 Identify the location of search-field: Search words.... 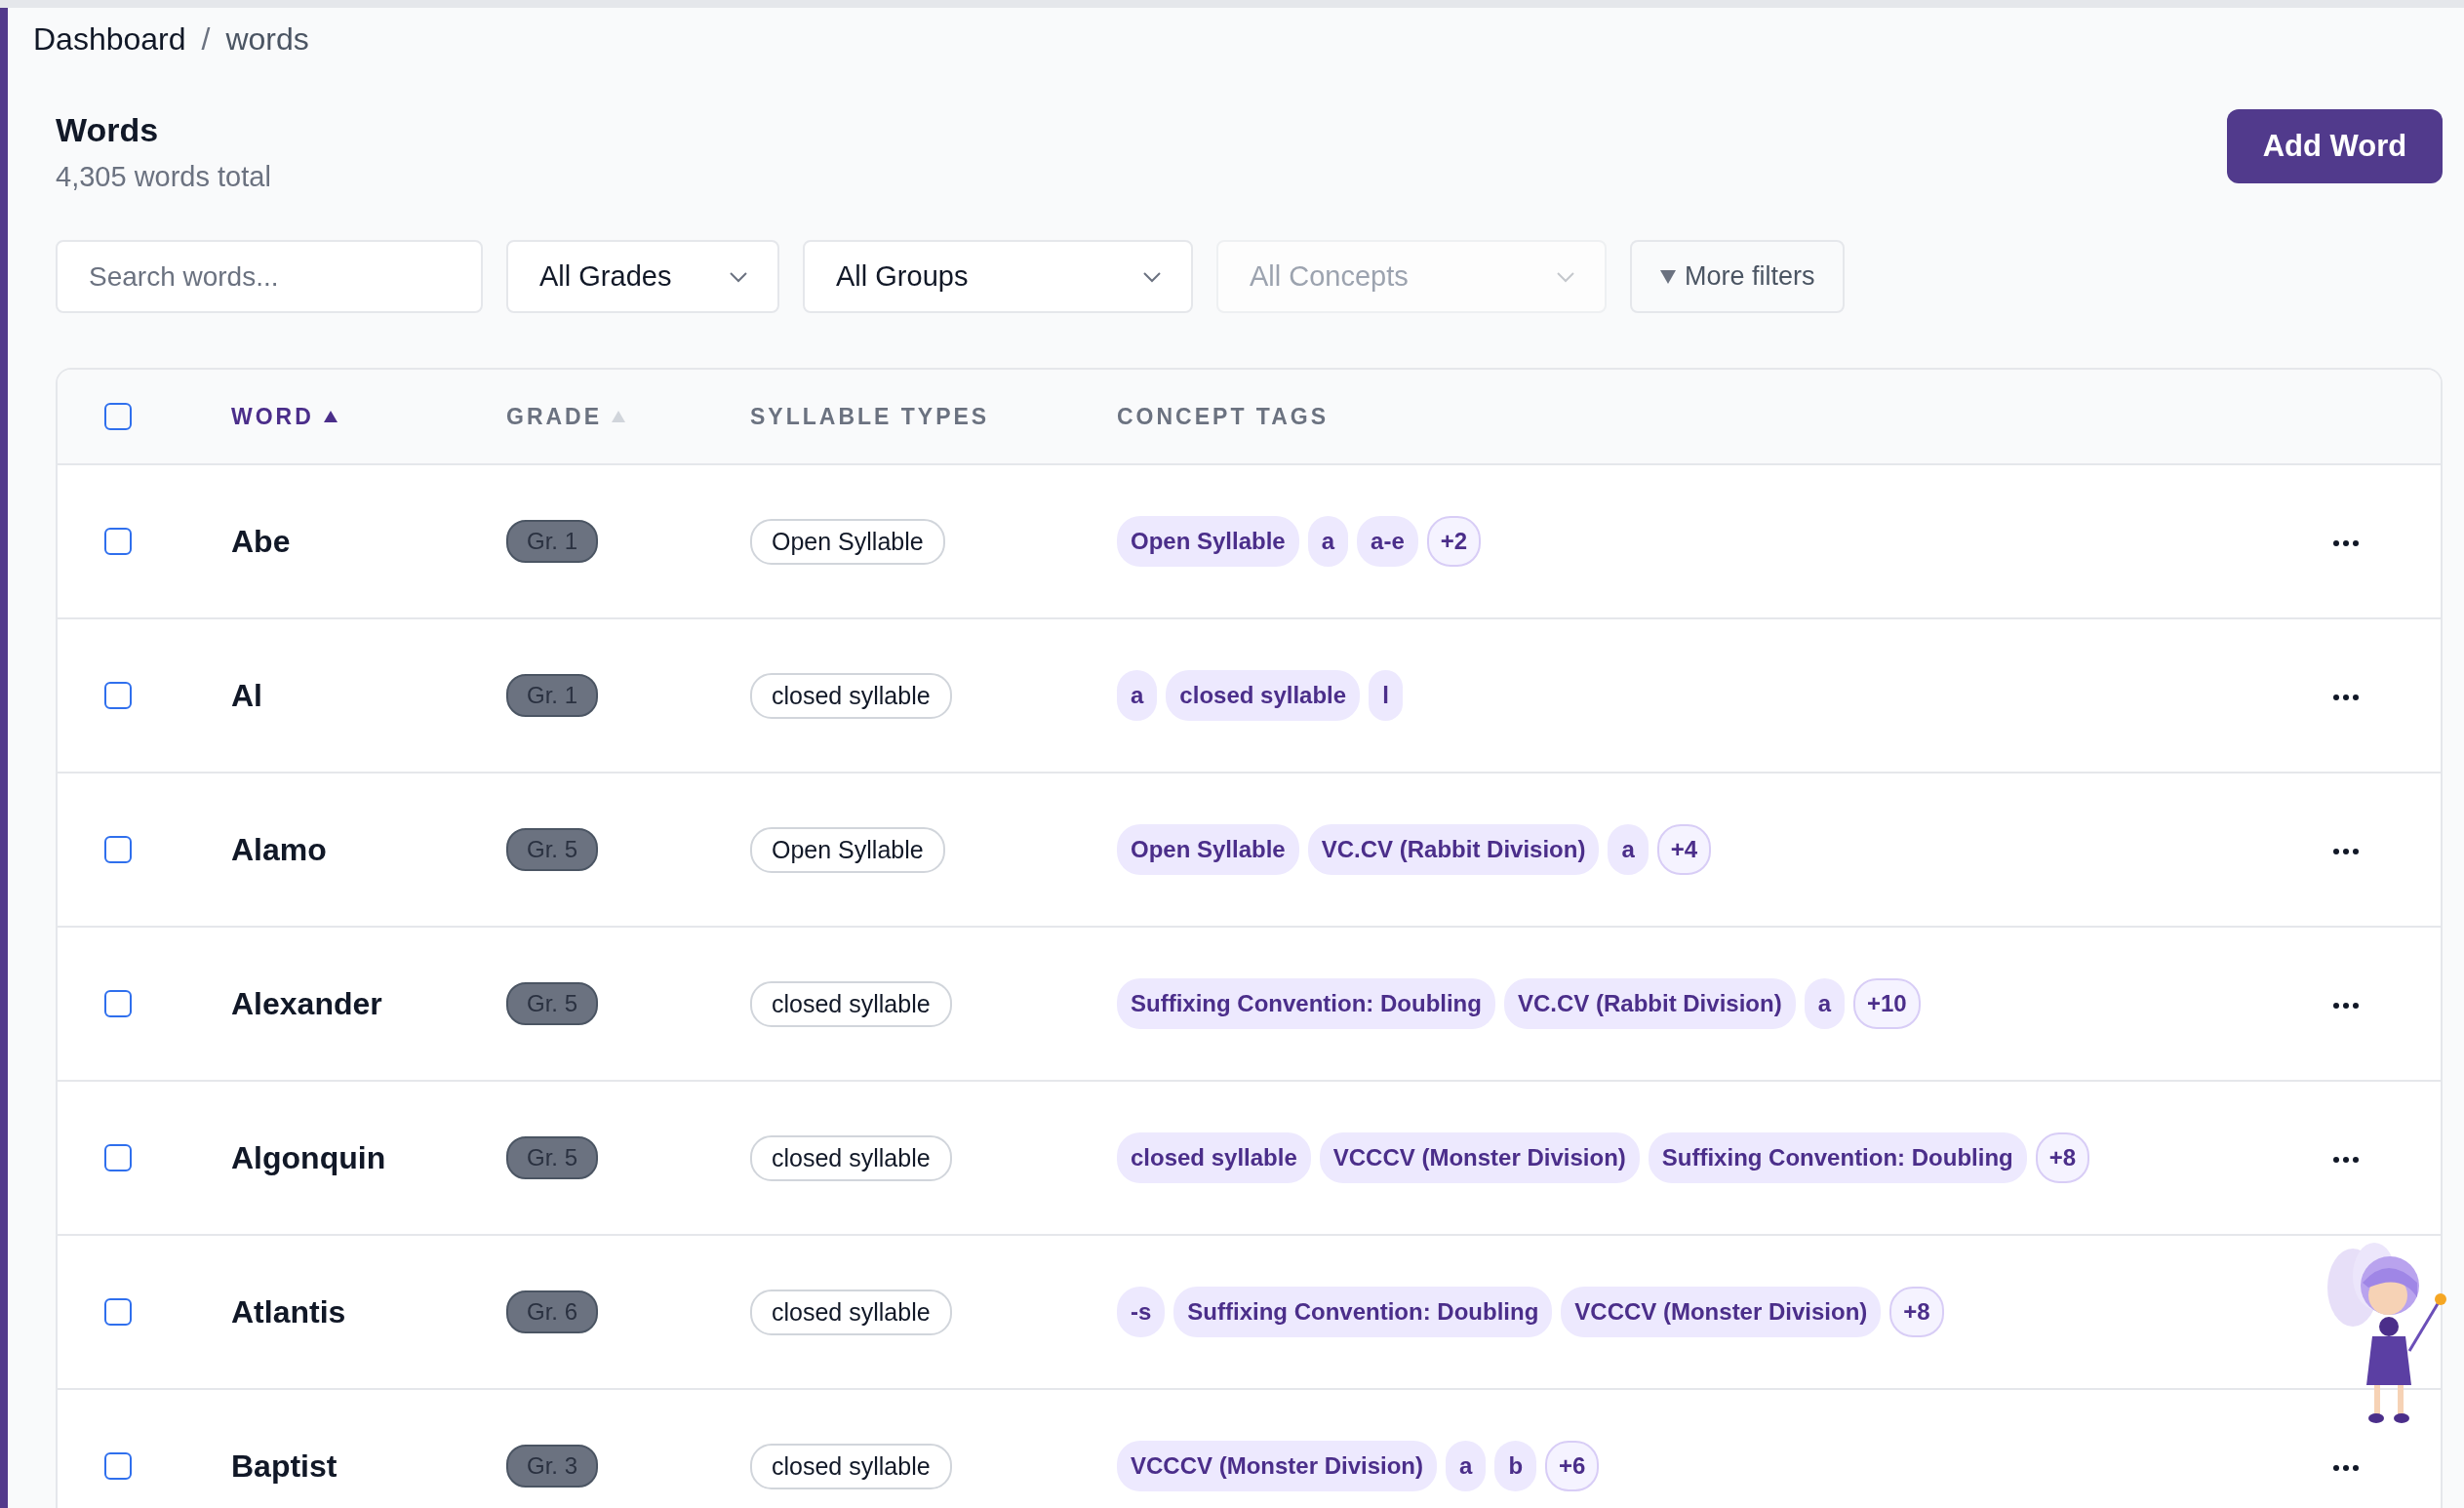
(269, 276).